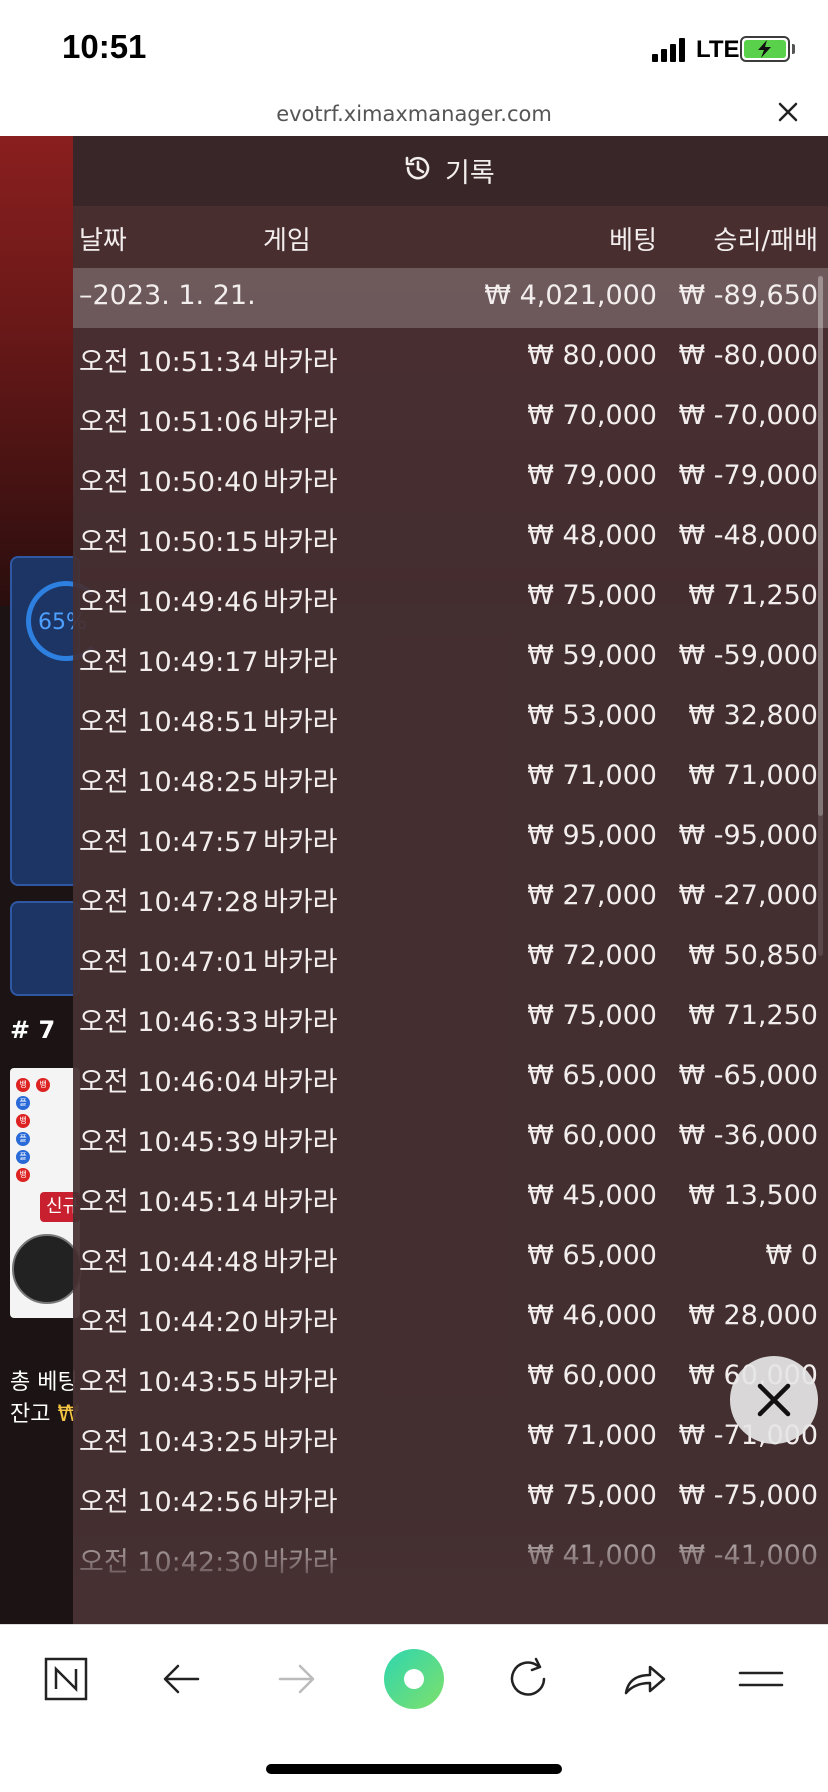 Image resolution: width=828 pixels, height=1792 pixels. Describe the element at coordinates (169, 542) in the screenshot. I see `row-time: 오전 10:50:15` at that location.